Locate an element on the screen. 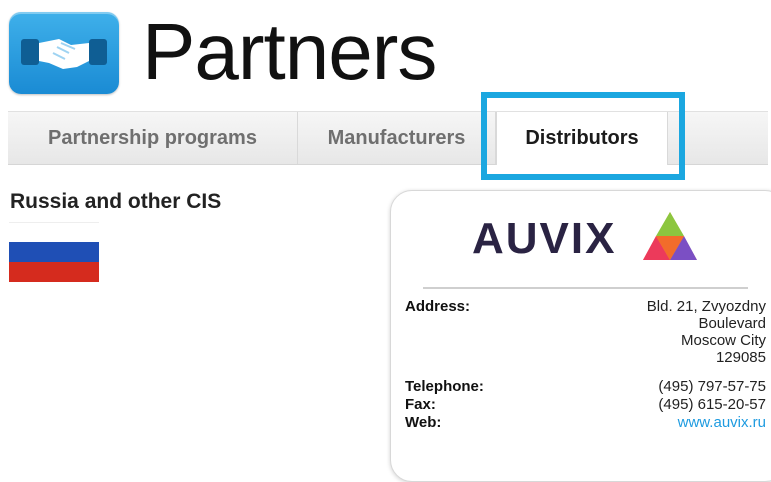  page-title: Partners is located at coordinates (289, 51).